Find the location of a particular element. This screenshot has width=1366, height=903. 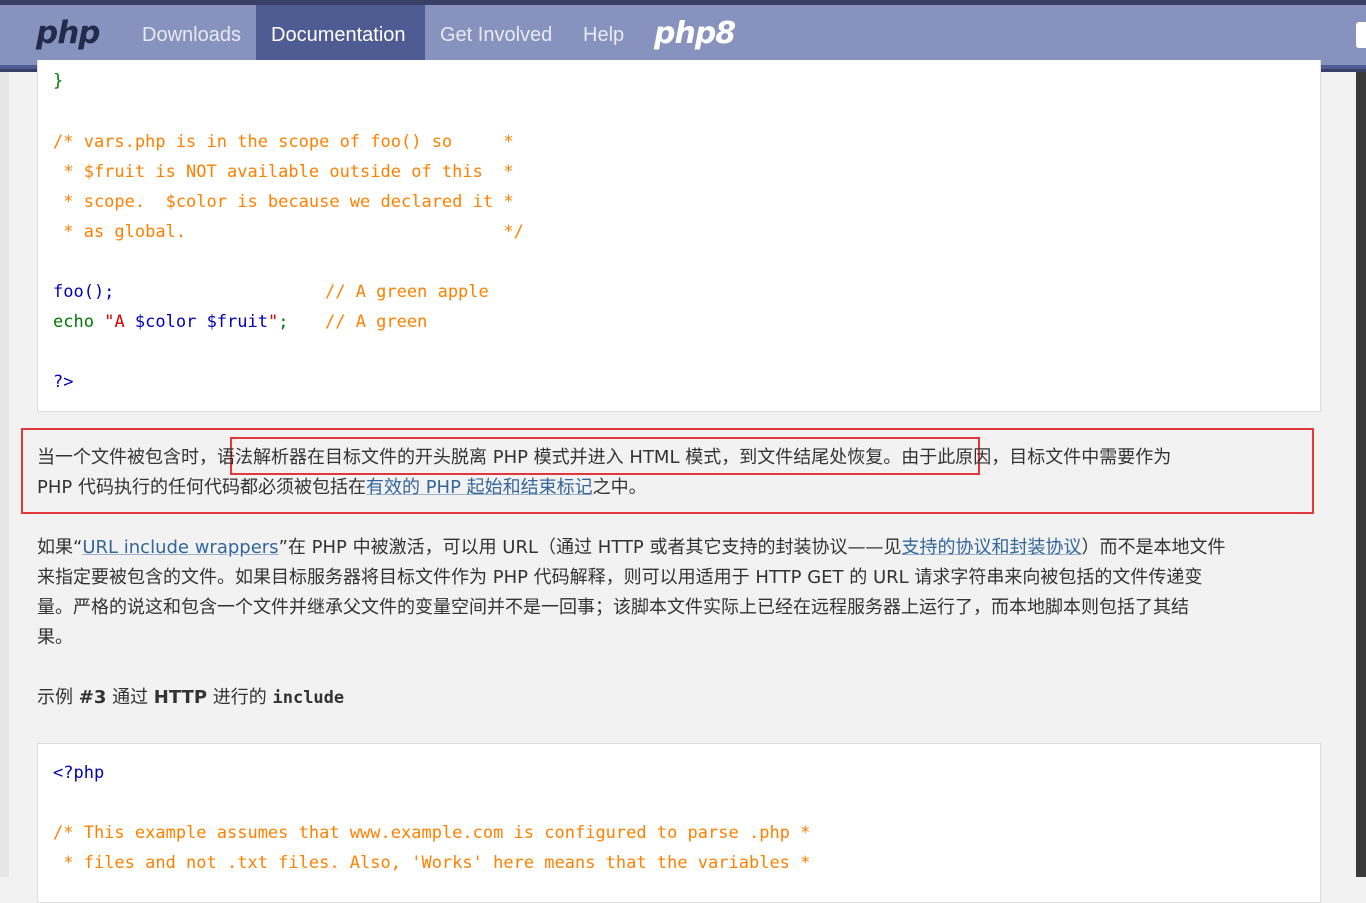

text: HTTP is located at coordinates (180, 697).